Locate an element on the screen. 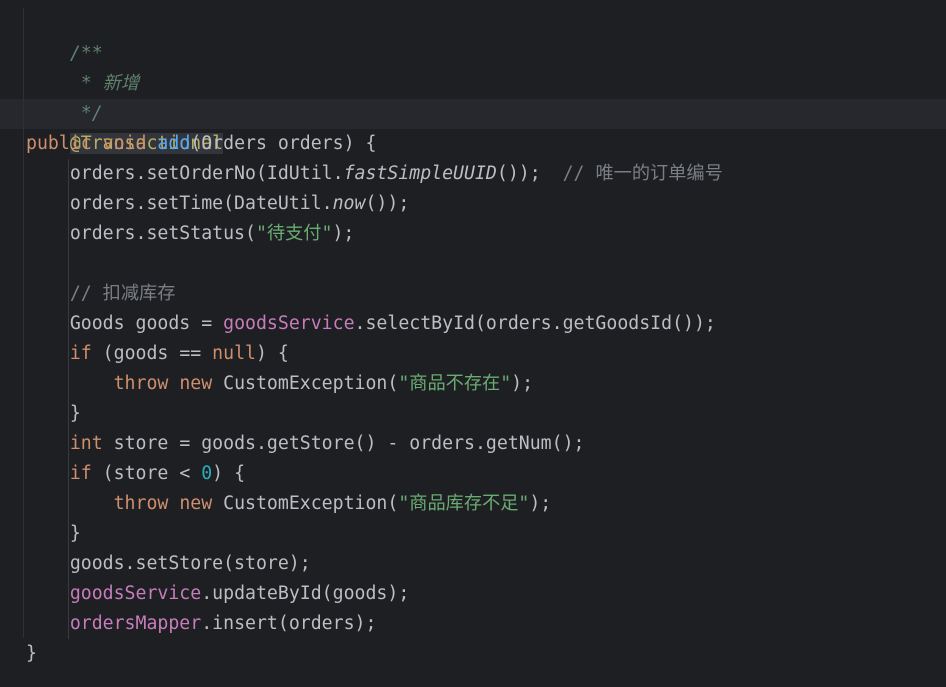  code-text: (store < is located at coordinates (146, 473).